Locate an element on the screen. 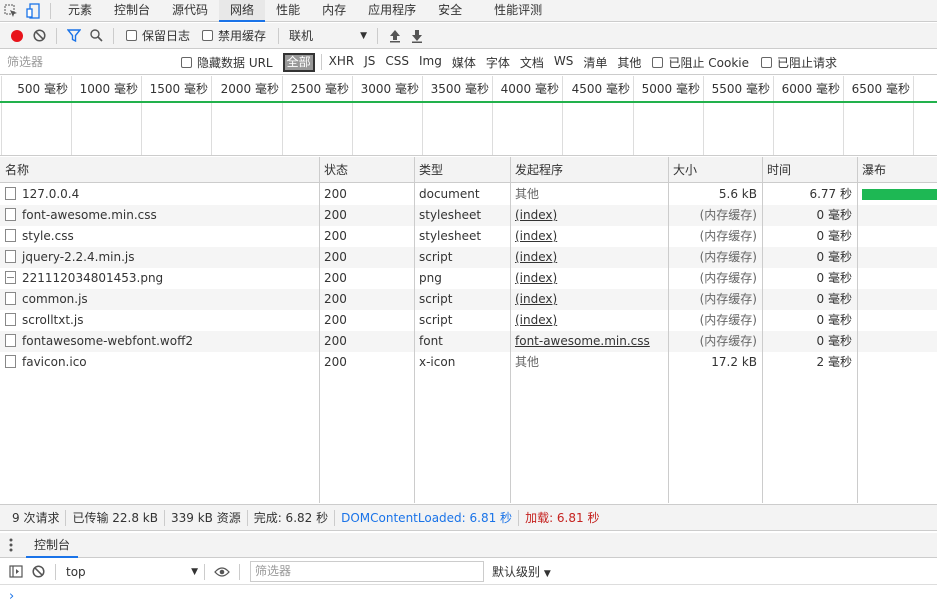  tab-6: 应用程序 is located at coordinates (392, 11).